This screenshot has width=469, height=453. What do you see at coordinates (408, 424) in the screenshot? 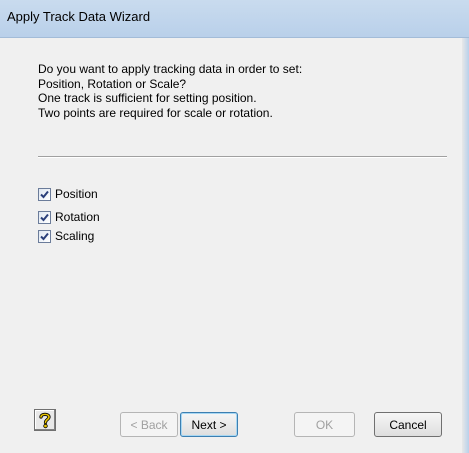
I see `cancel-button: Cancel` at bounding box center [408, 424].